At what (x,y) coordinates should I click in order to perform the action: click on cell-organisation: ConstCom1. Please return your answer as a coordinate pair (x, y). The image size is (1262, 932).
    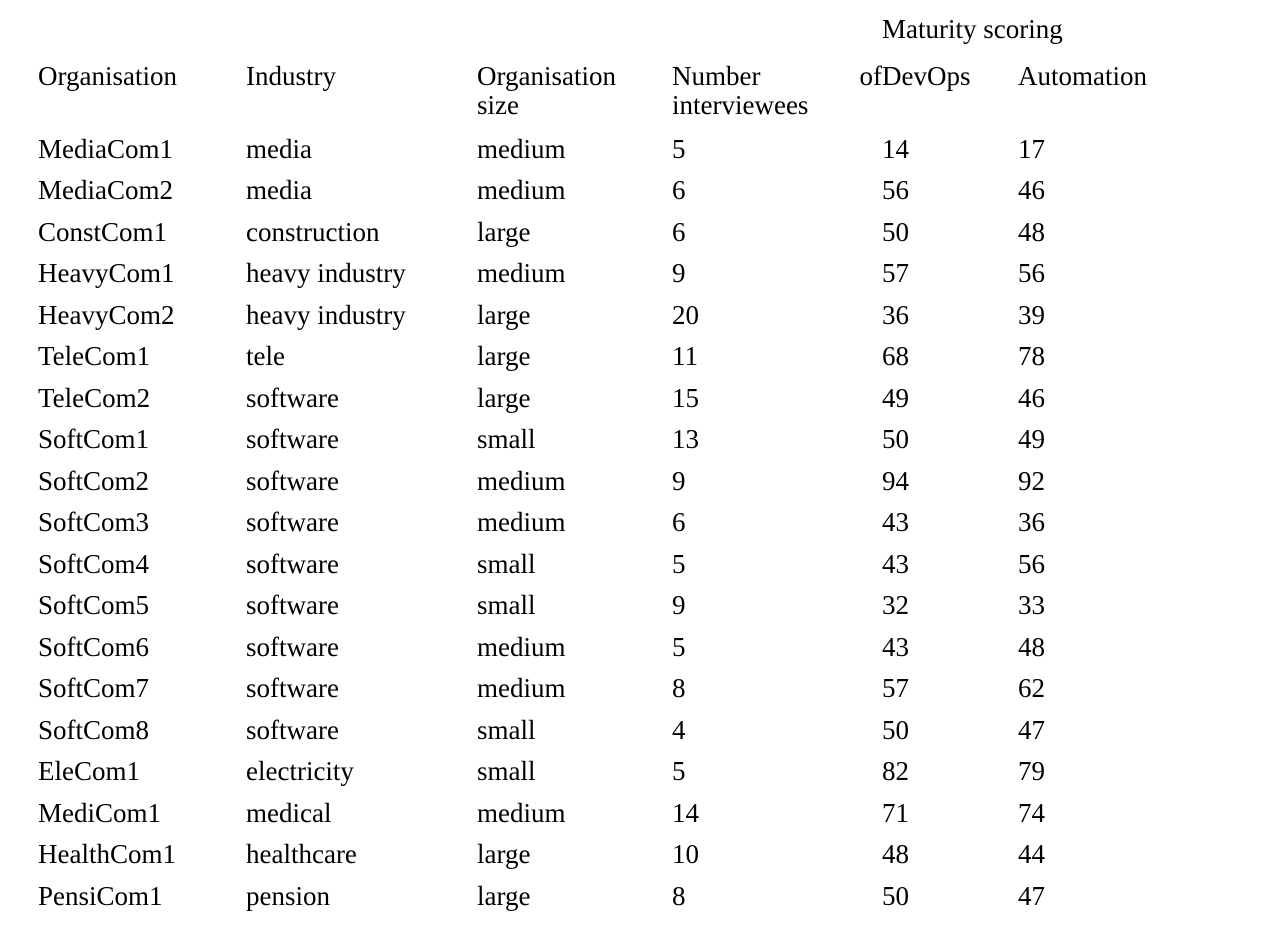
    Looking at the image, I should click on (103, 231).